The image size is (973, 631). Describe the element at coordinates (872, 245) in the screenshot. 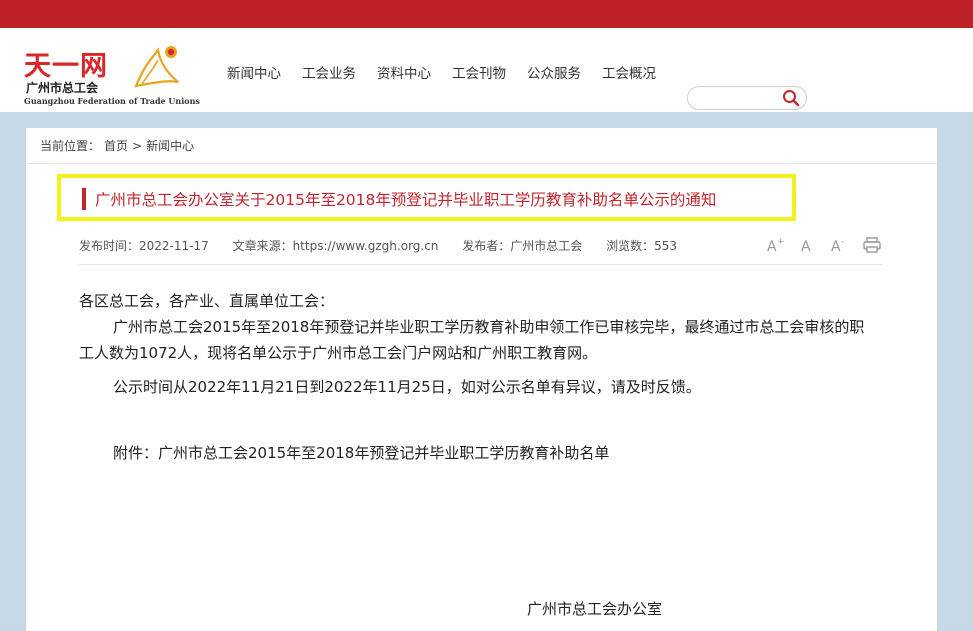

I see `print-icon` at that location.